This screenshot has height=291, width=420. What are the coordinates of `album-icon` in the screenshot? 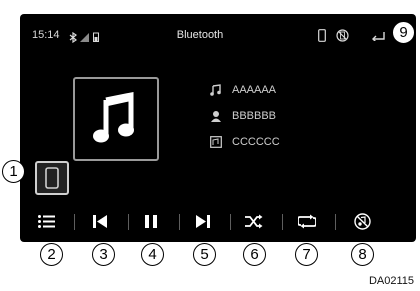 It's located at (216, 142).